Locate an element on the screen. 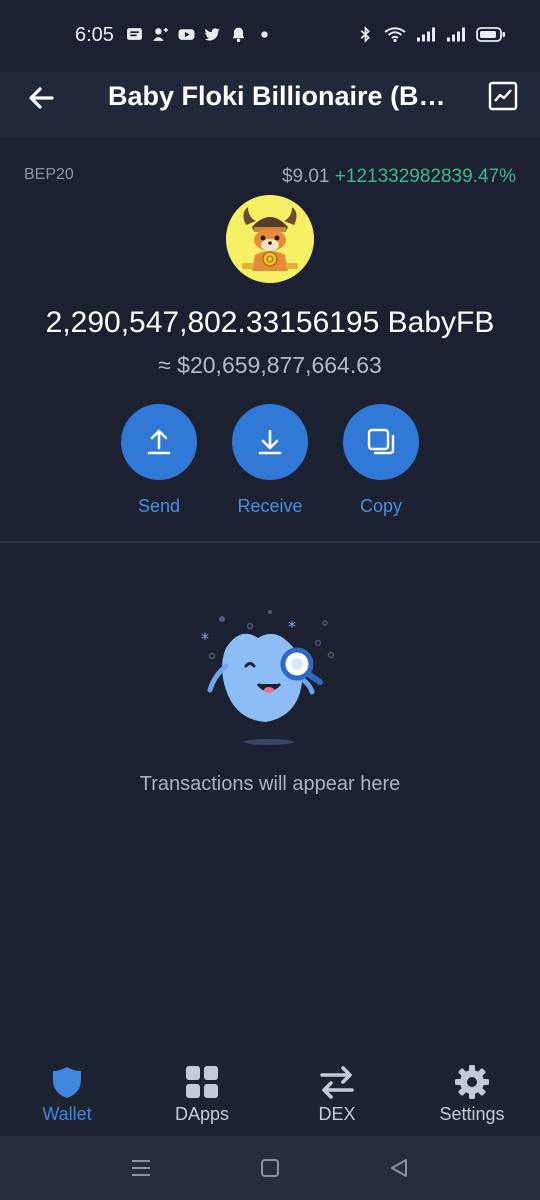  copy-icon is located at coordinates (381, 441).